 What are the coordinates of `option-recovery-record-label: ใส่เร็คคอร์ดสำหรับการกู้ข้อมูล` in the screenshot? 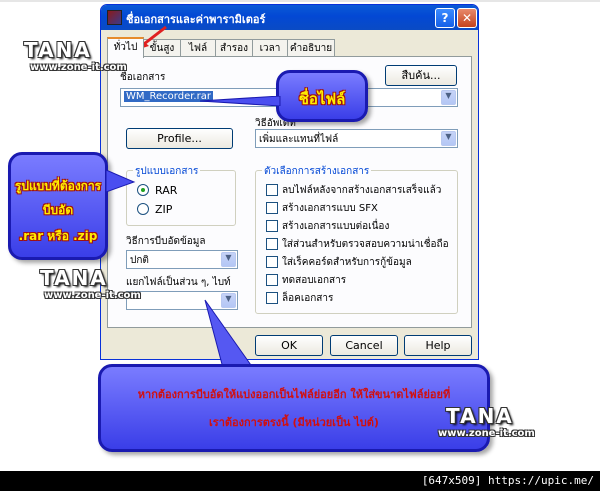 It's located at (347, 262).